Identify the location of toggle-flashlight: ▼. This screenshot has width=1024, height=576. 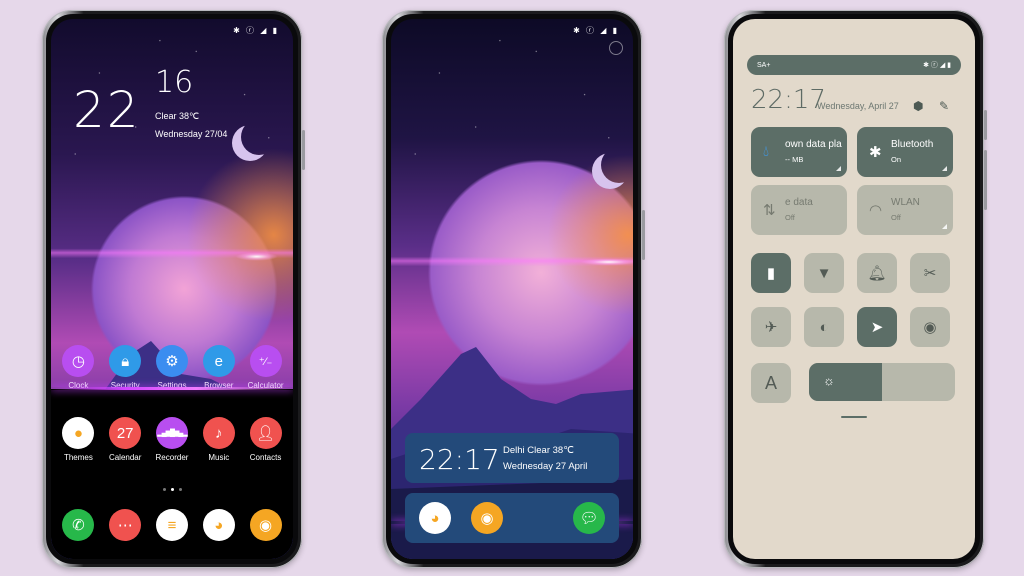
(824, 273).